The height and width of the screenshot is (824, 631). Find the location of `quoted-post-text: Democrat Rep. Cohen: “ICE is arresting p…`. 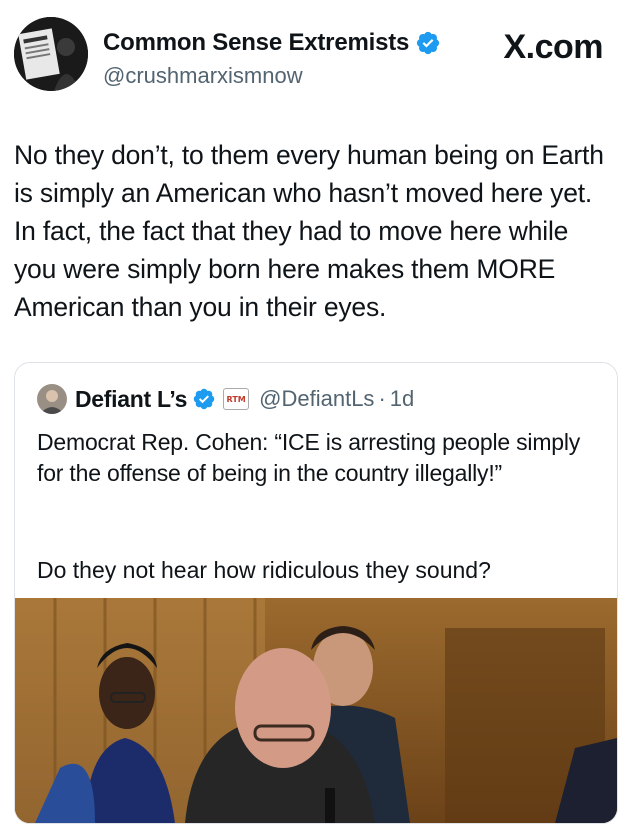

quoted-post-text: Democrat Rep. Cohen: “ICE is arresting p… is located at coordinates (309, 457).